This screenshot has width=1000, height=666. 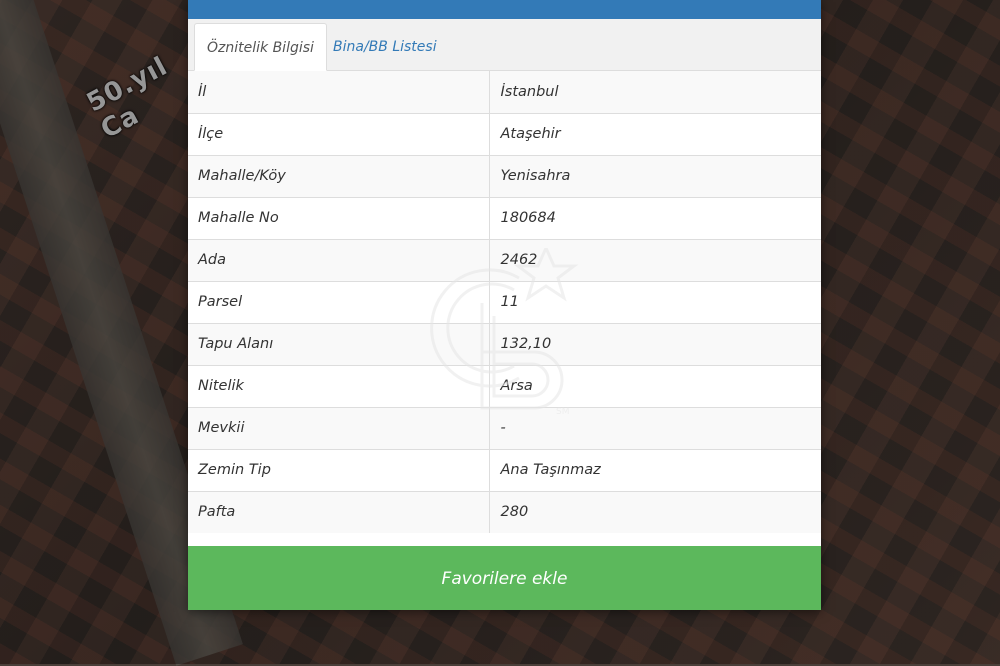 What do you see at coordinates (504, 9) in the screenshot?
I see `dialog-header` at bounding box center [504, 9].